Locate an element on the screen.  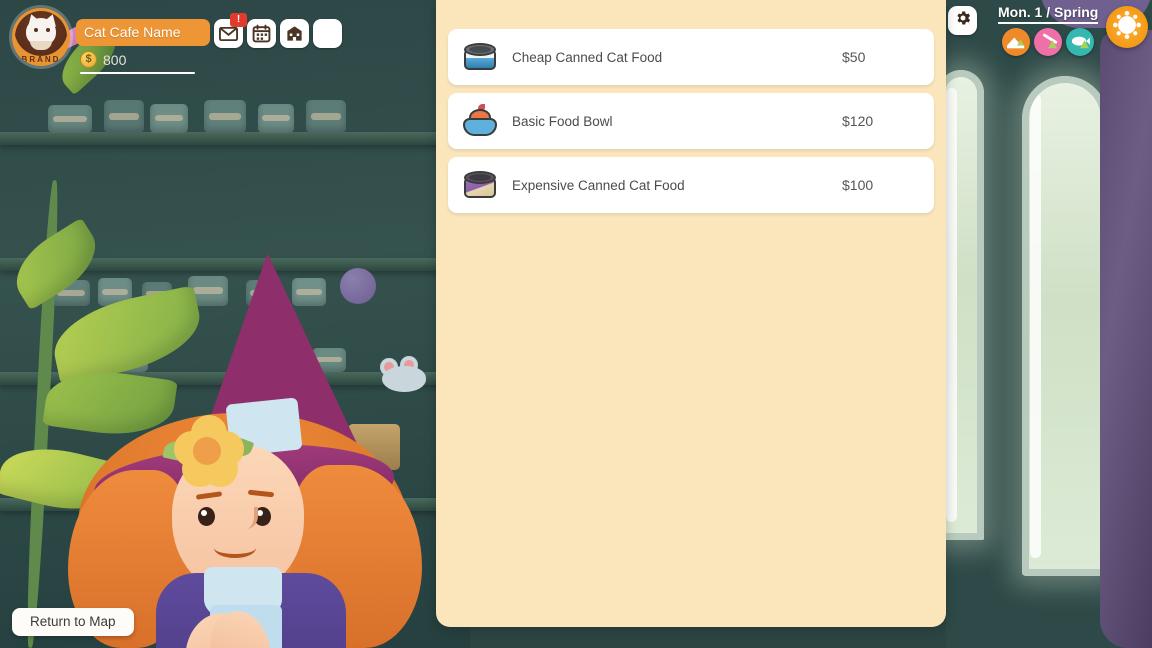
fish-icon is located at coordinates (1080, 42).